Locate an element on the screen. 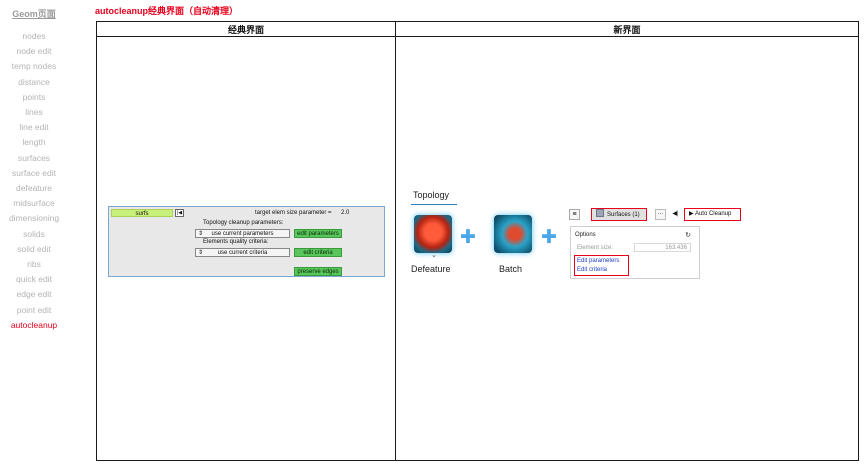 The height and width of the screenshot is (466, 866). use-current-parameters-toggle: ⇕ use current parameters is located at coordinates (242, 233).